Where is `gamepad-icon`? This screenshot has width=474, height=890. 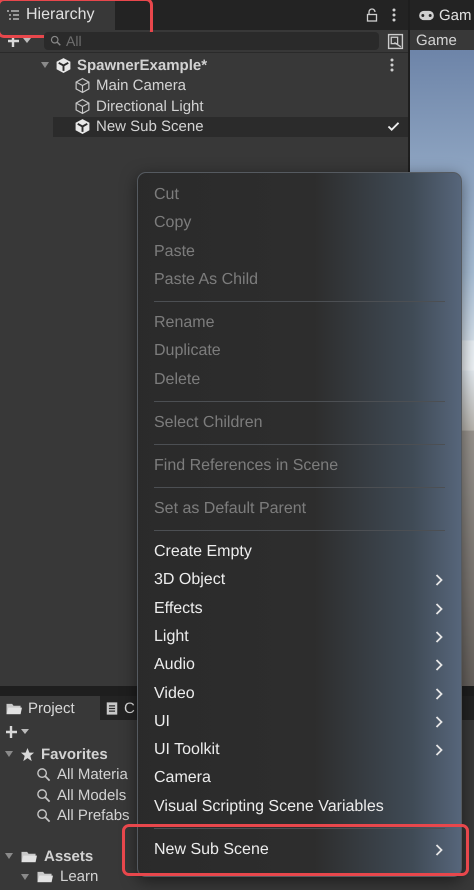
gamepad-icon is located at coordinates (426, 15).